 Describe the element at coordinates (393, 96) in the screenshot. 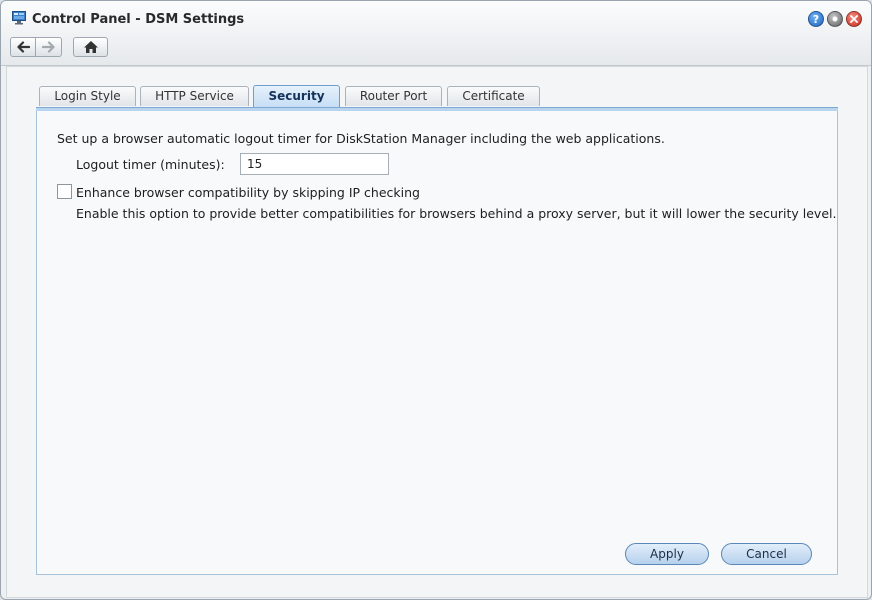

I see `tab-router-port: Router Port` at that location.